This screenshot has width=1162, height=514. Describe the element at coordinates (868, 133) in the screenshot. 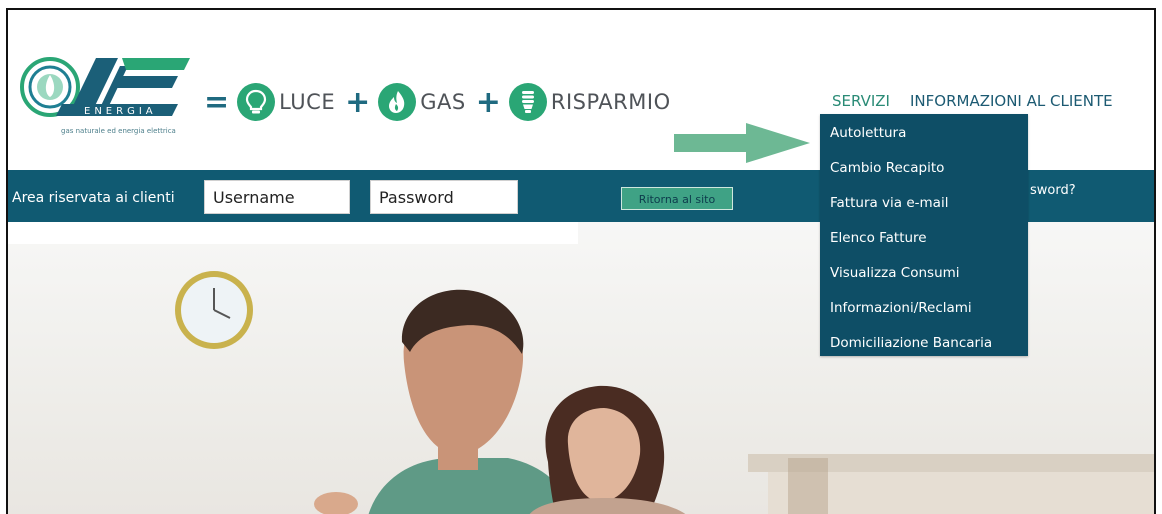

I see `menu-item-autolettura: Autolettura` at that location.